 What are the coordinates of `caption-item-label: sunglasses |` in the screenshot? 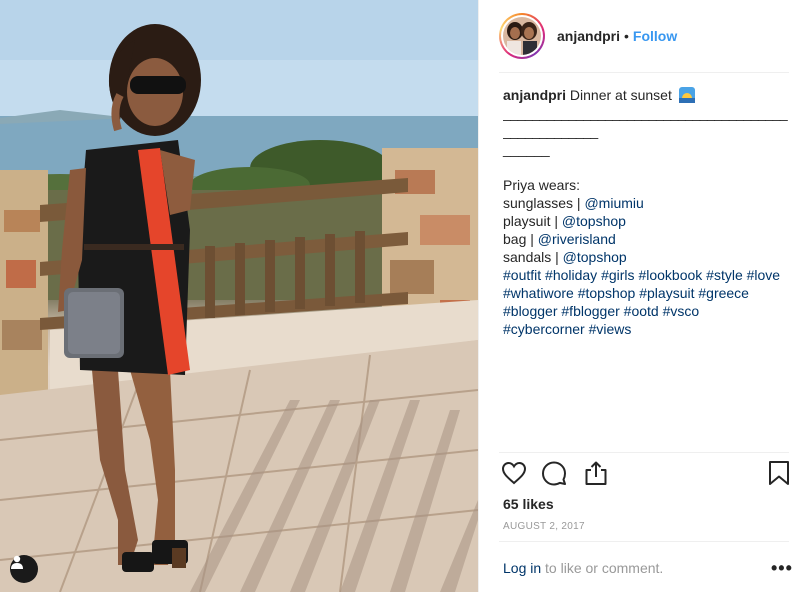 It's located at (544, 203).